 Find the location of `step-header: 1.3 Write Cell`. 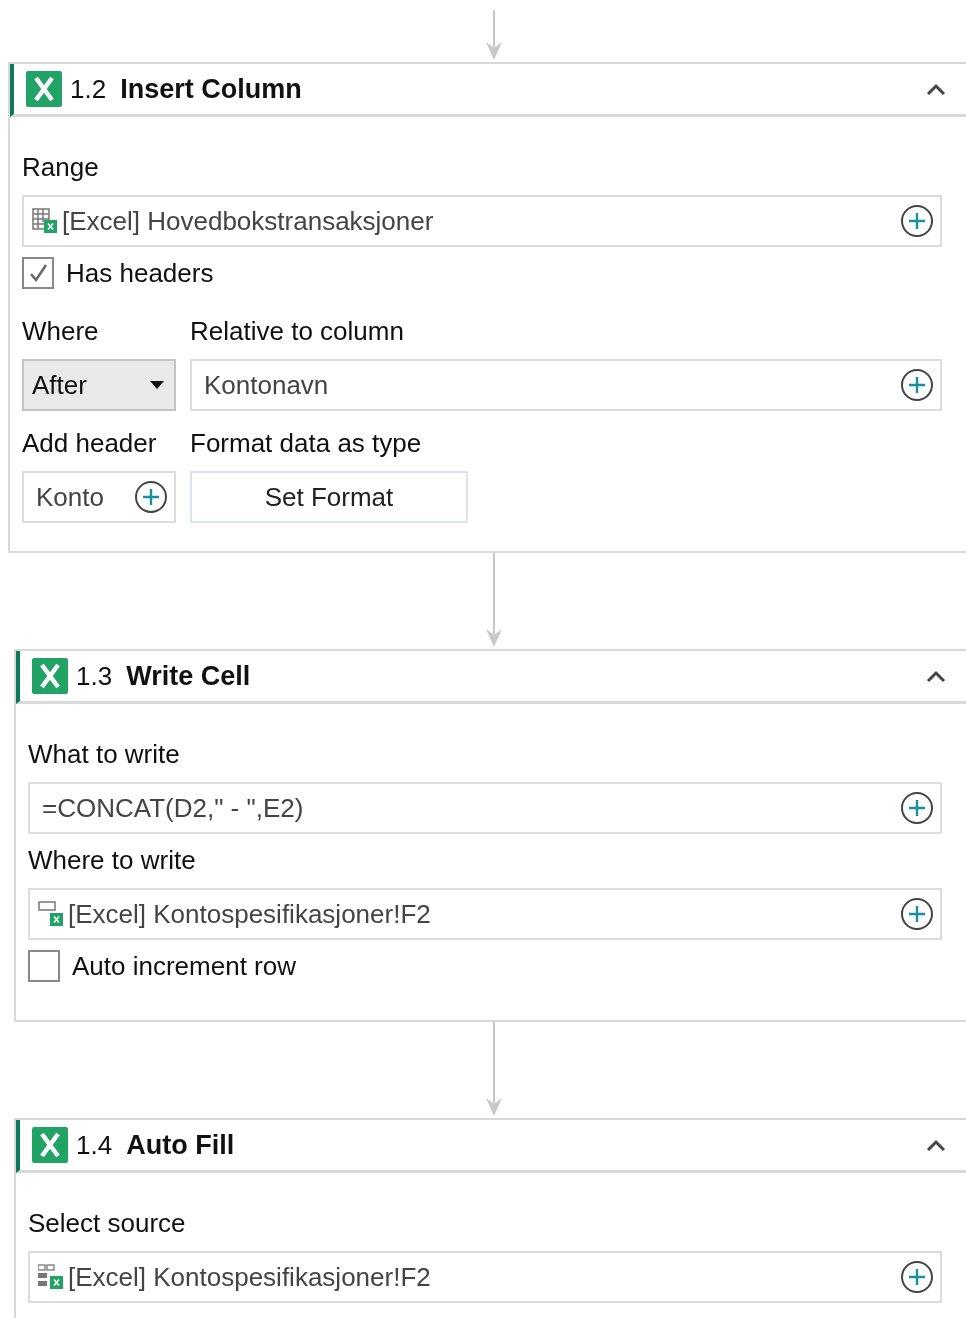

step-header: 1.3 Write Cell is located at coordinates (491, 677).